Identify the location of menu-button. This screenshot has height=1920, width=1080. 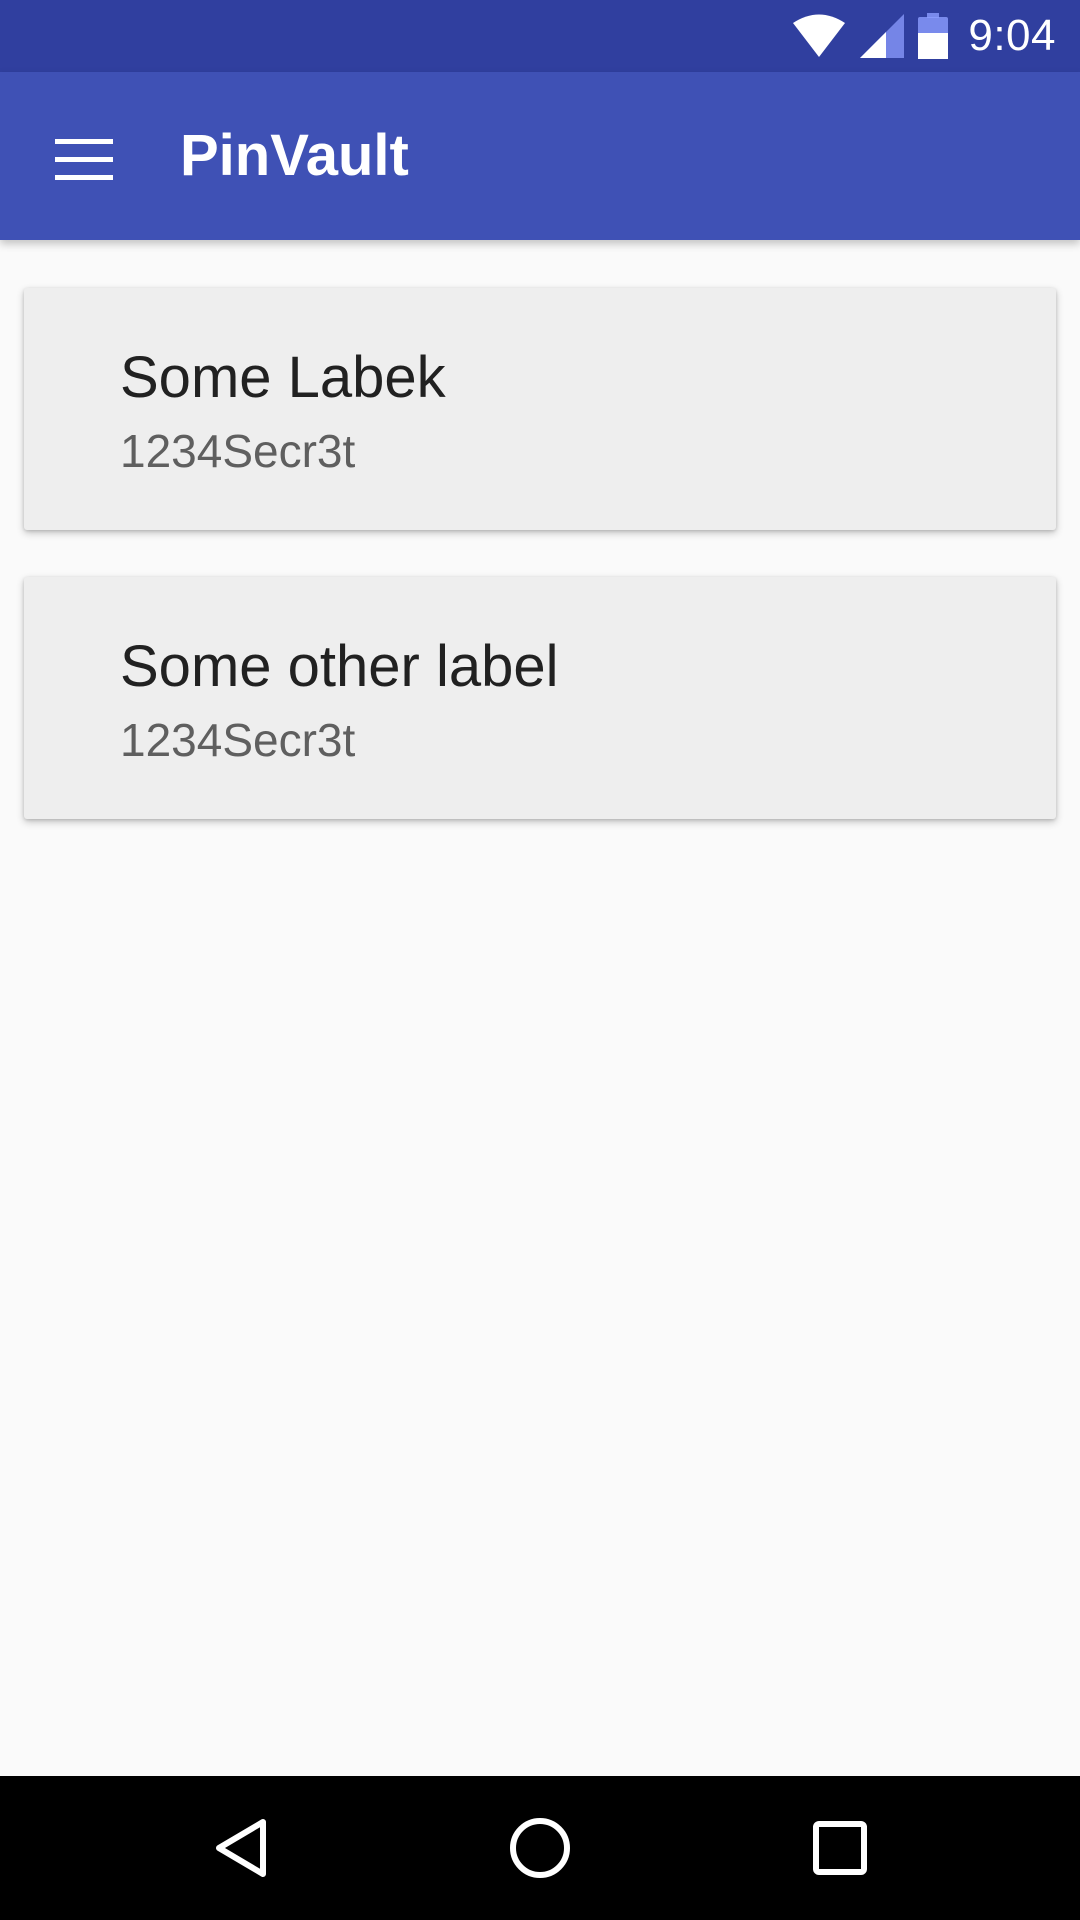
(84, 160).